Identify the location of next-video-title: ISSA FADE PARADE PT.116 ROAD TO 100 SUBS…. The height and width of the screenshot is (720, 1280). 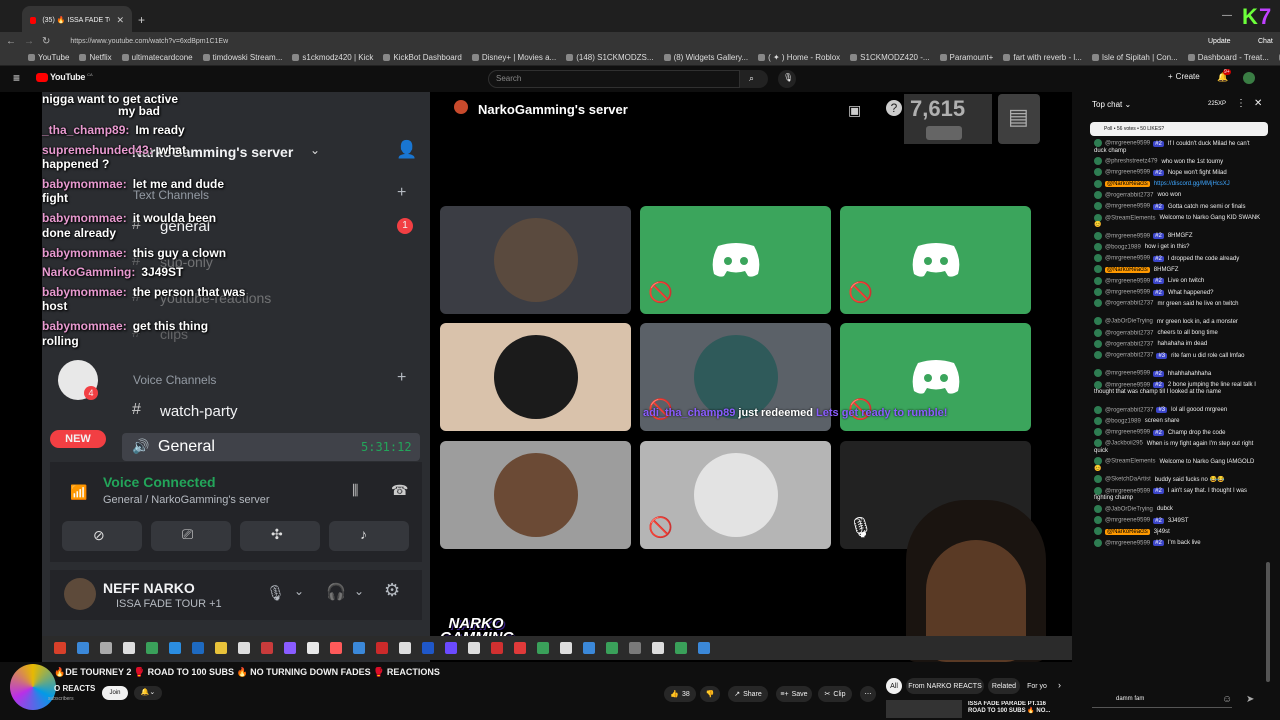
(1014, 708).